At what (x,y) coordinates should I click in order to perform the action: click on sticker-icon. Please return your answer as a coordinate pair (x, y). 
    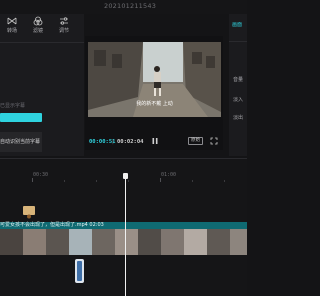
    Looking at the image, I should click on (29, 216).